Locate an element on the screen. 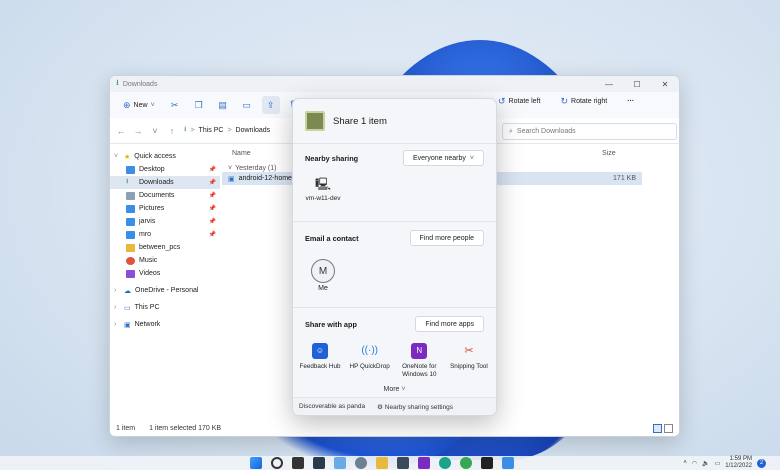 This screenshot has height=470, width=780. volume-icon: 🔈 is located at coordinates (705, 463).